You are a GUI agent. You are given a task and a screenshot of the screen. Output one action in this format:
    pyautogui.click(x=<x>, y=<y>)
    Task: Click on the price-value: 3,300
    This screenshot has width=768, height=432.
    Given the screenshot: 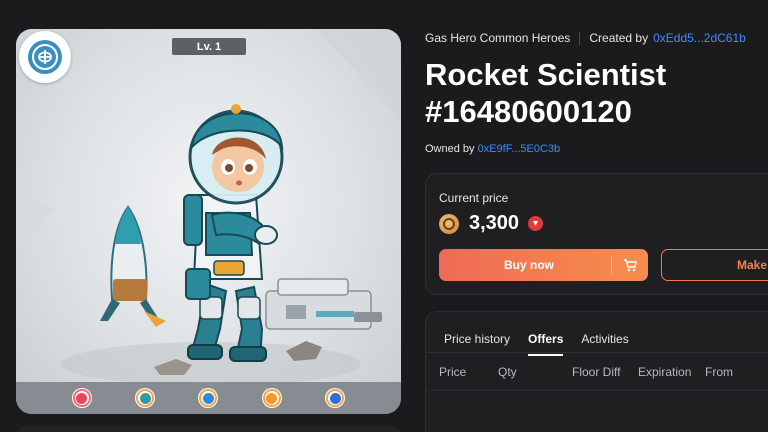 What is the action you would take?
    pyautogui.click(x=494, y=223)
    